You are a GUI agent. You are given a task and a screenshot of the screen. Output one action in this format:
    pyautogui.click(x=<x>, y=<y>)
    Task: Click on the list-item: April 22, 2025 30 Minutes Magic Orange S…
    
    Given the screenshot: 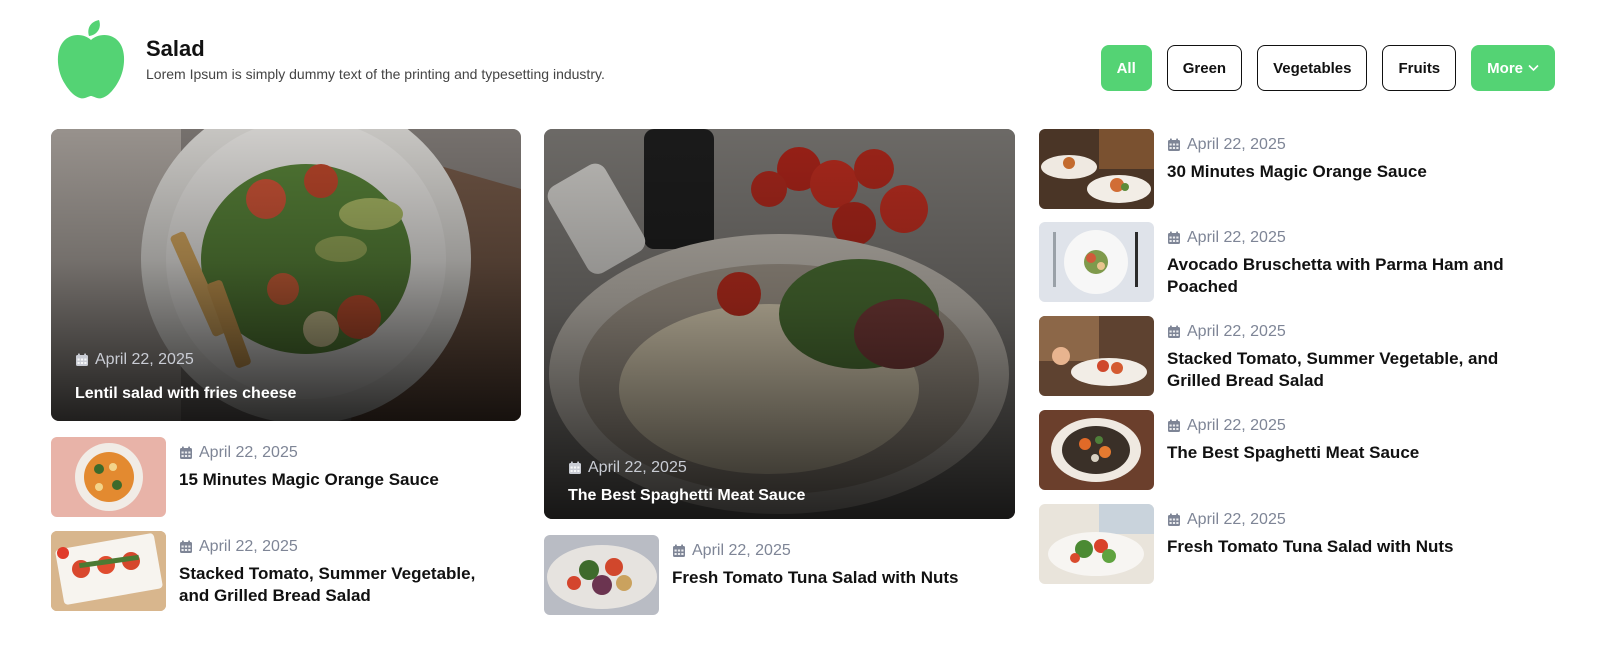 What is the action you would take?
    pyautogui.click(x=1273, y=169)
    